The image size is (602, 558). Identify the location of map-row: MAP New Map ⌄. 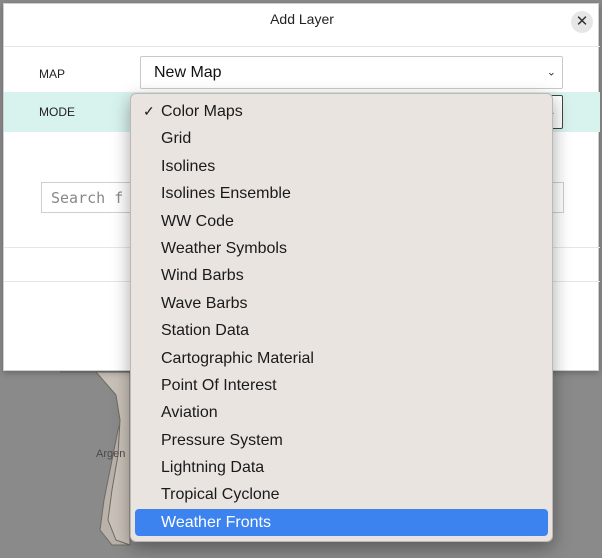
(302, 73).